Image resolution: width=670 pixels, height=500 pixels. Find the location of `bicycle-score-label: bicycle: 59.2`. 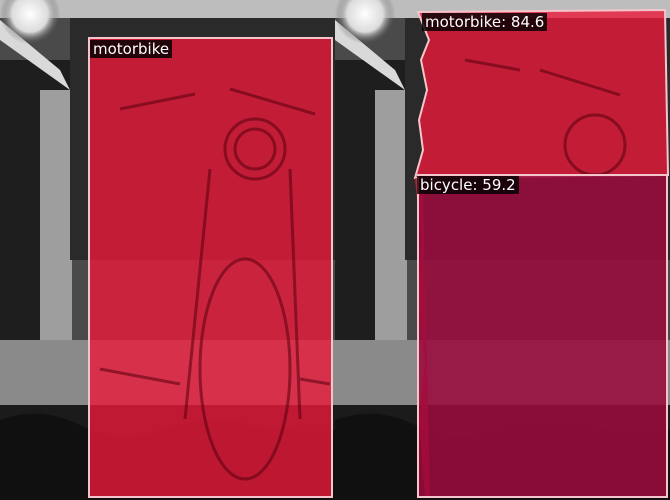

bicycle-score-label: bicycle: 59.2 is located at coordinates (468, 185).